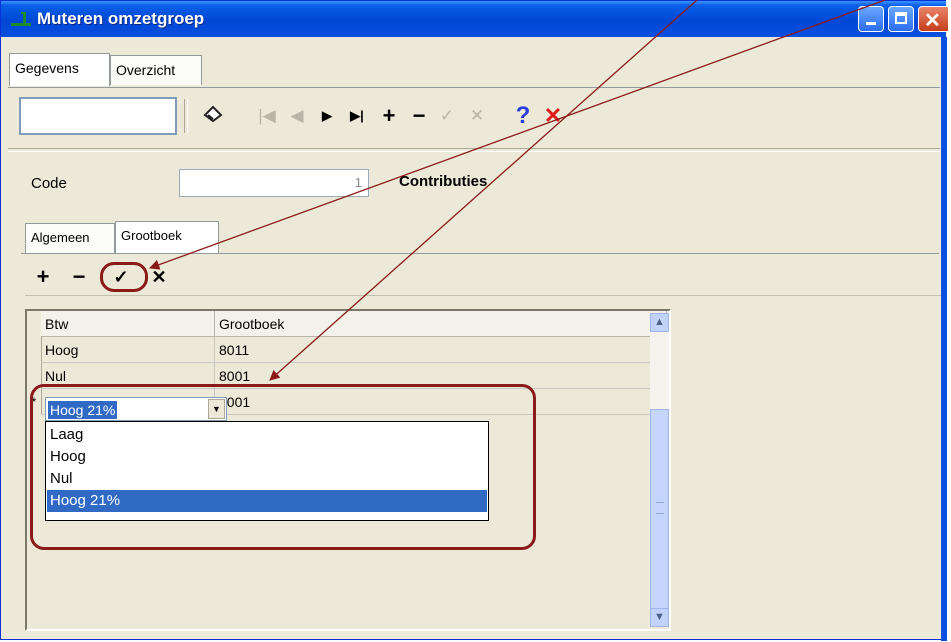 This screenshot has height=642, width=951. What do you see at coordinates (871, 19) in the screenshot?
I see `minimize-button` at bounding box center [871, 19].